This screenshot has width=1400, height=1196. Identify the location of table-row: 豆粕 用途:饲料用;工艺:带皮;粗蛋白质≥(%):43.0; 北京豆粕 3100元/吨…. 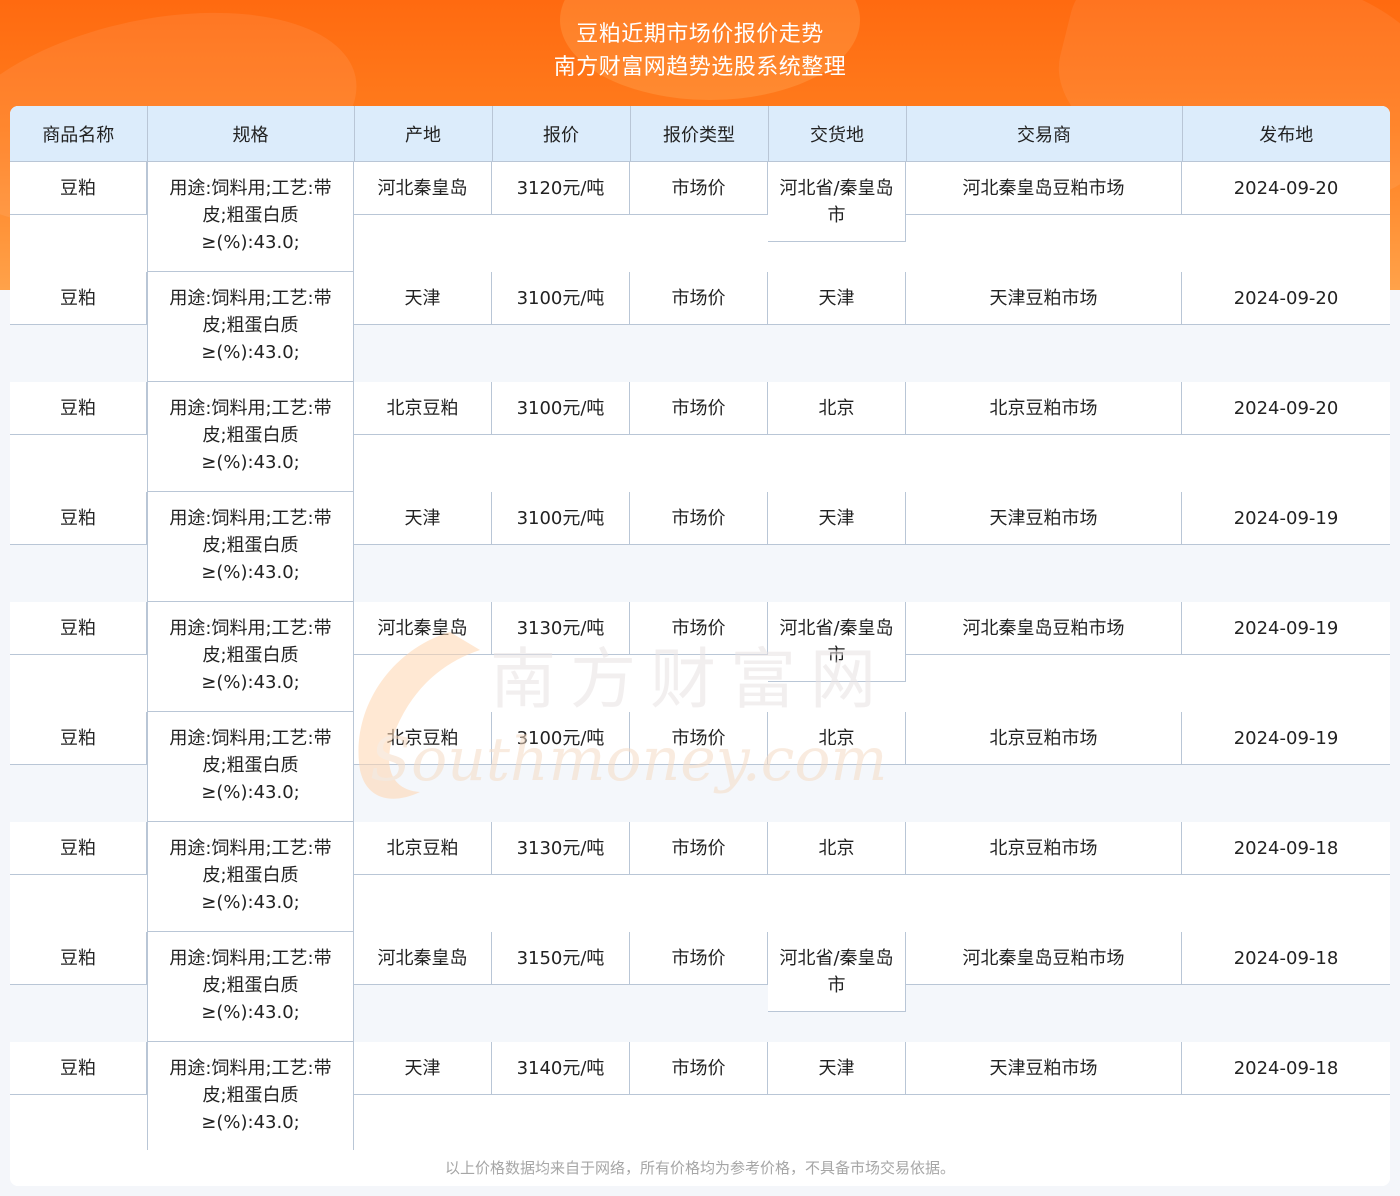
(700, 767).